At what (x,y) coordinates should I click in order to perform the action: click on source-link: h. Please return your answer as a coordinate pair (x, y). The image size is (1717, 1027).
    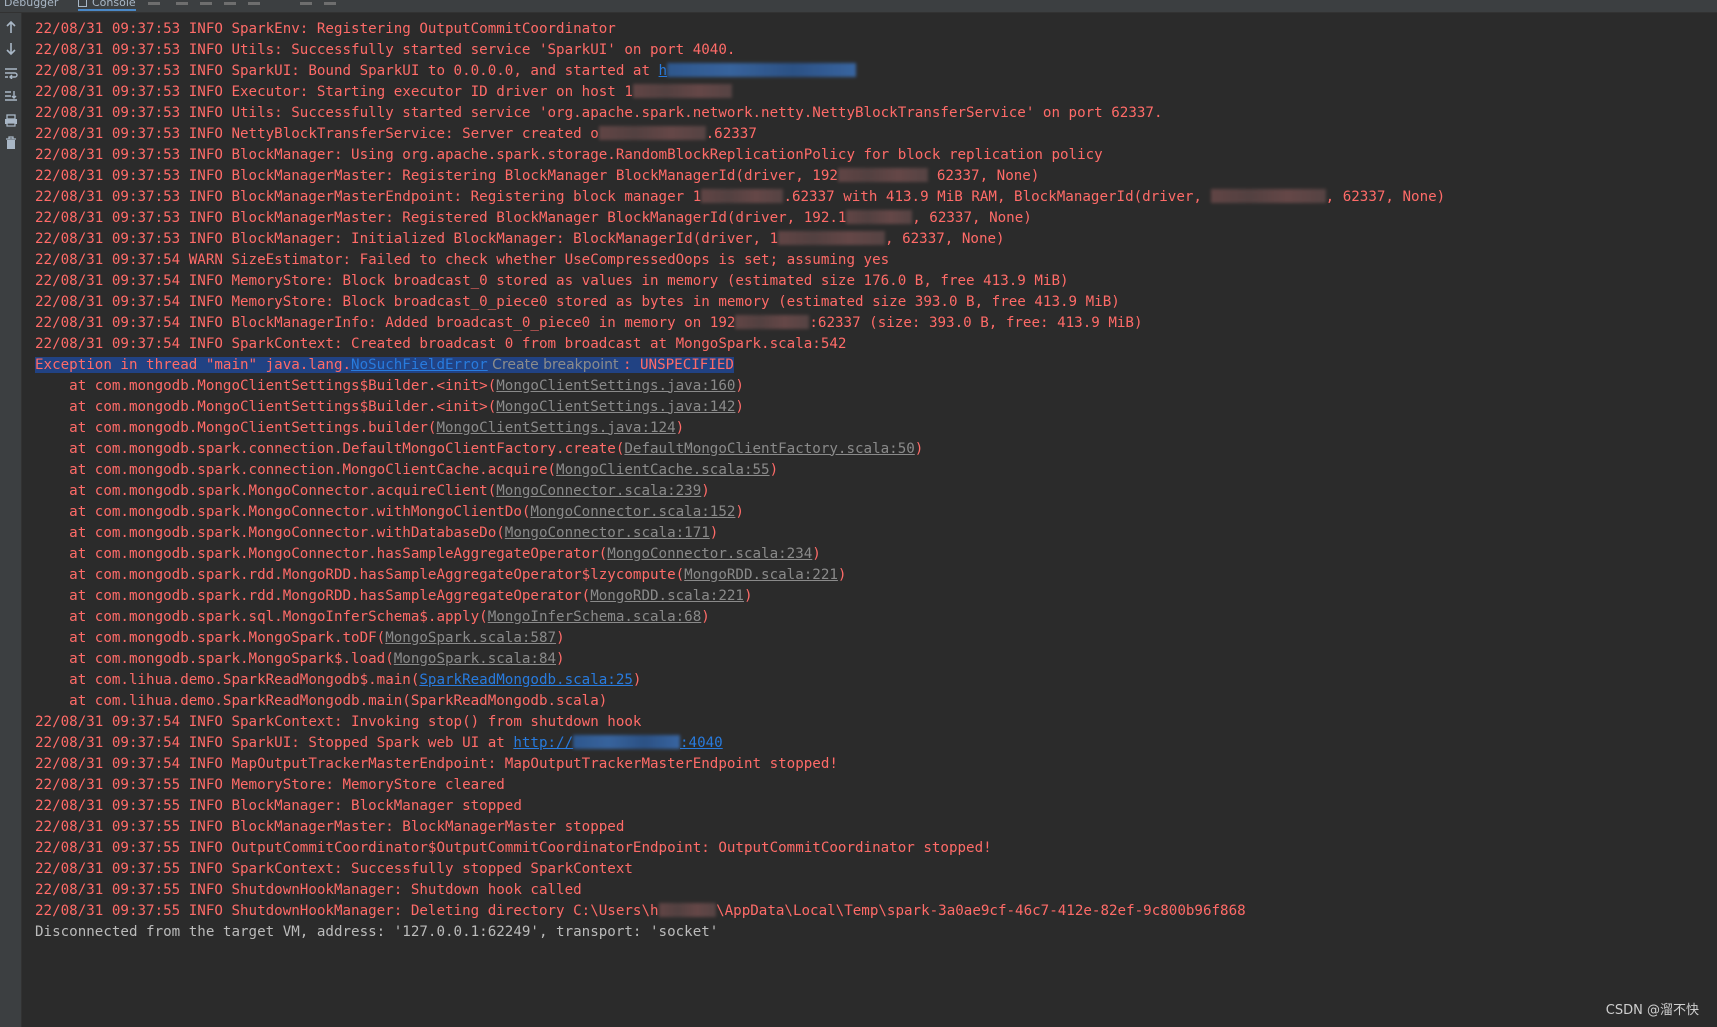
    Looking at the image, I should click on (663, 71).